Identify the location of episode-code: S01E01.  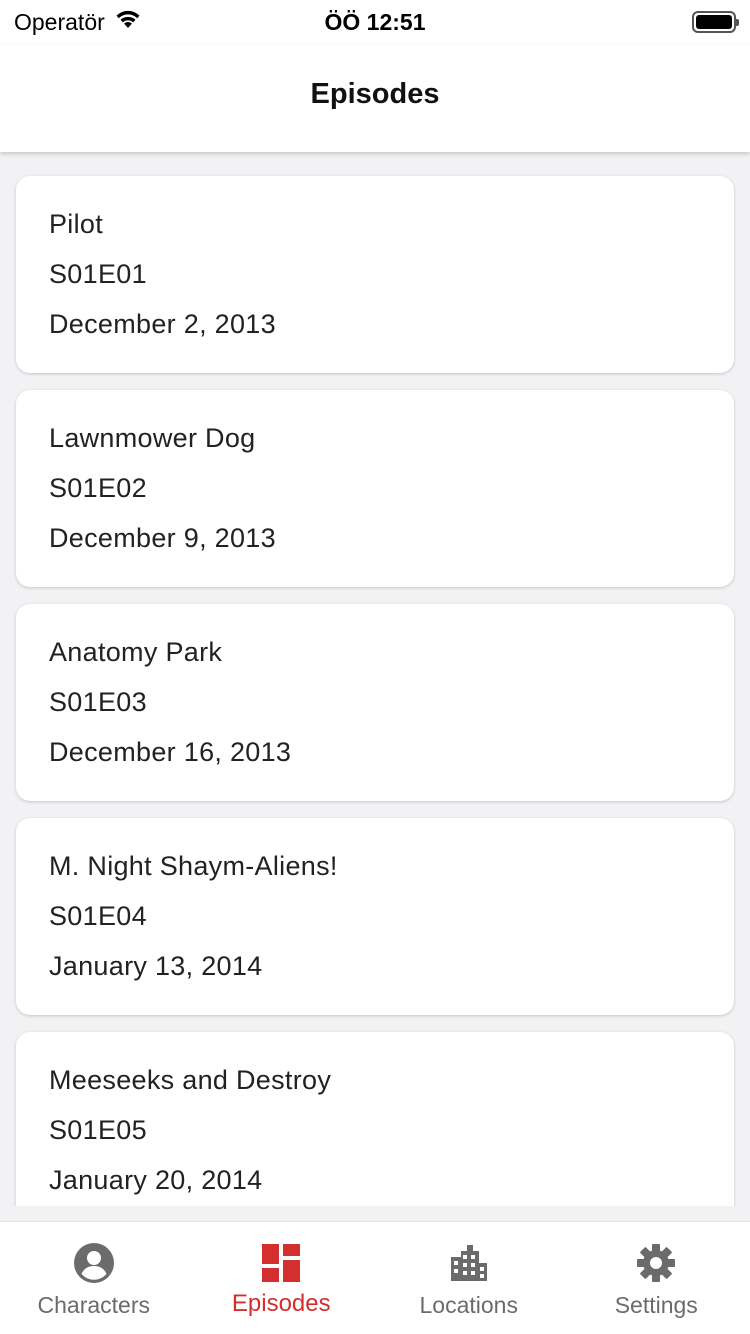
(98, 274).